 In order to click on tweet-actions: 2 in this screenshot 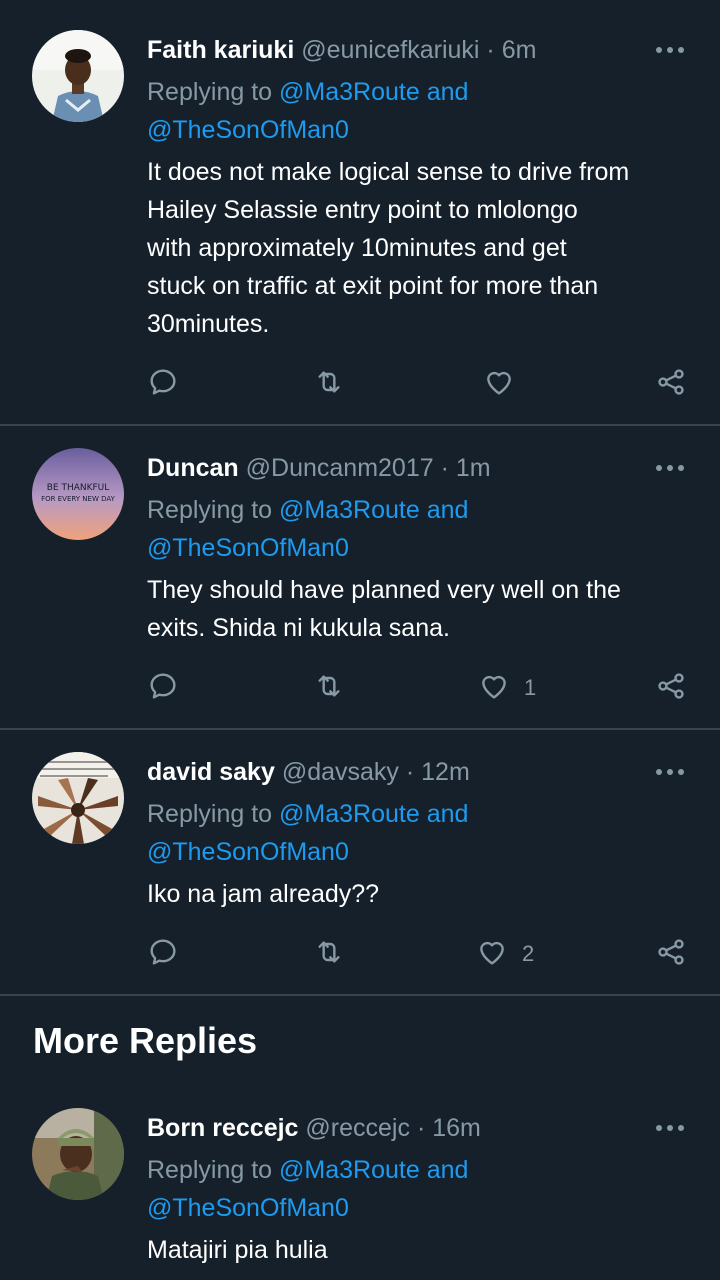, I will do `click(419, 954)`.